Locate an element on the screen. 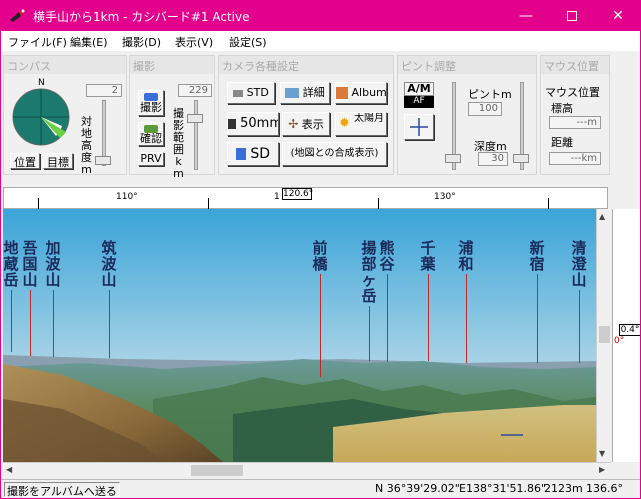 Image resolution: width=641 pixels, height=499 pixels. minimize-button: — is located at coordinates (526, 16).